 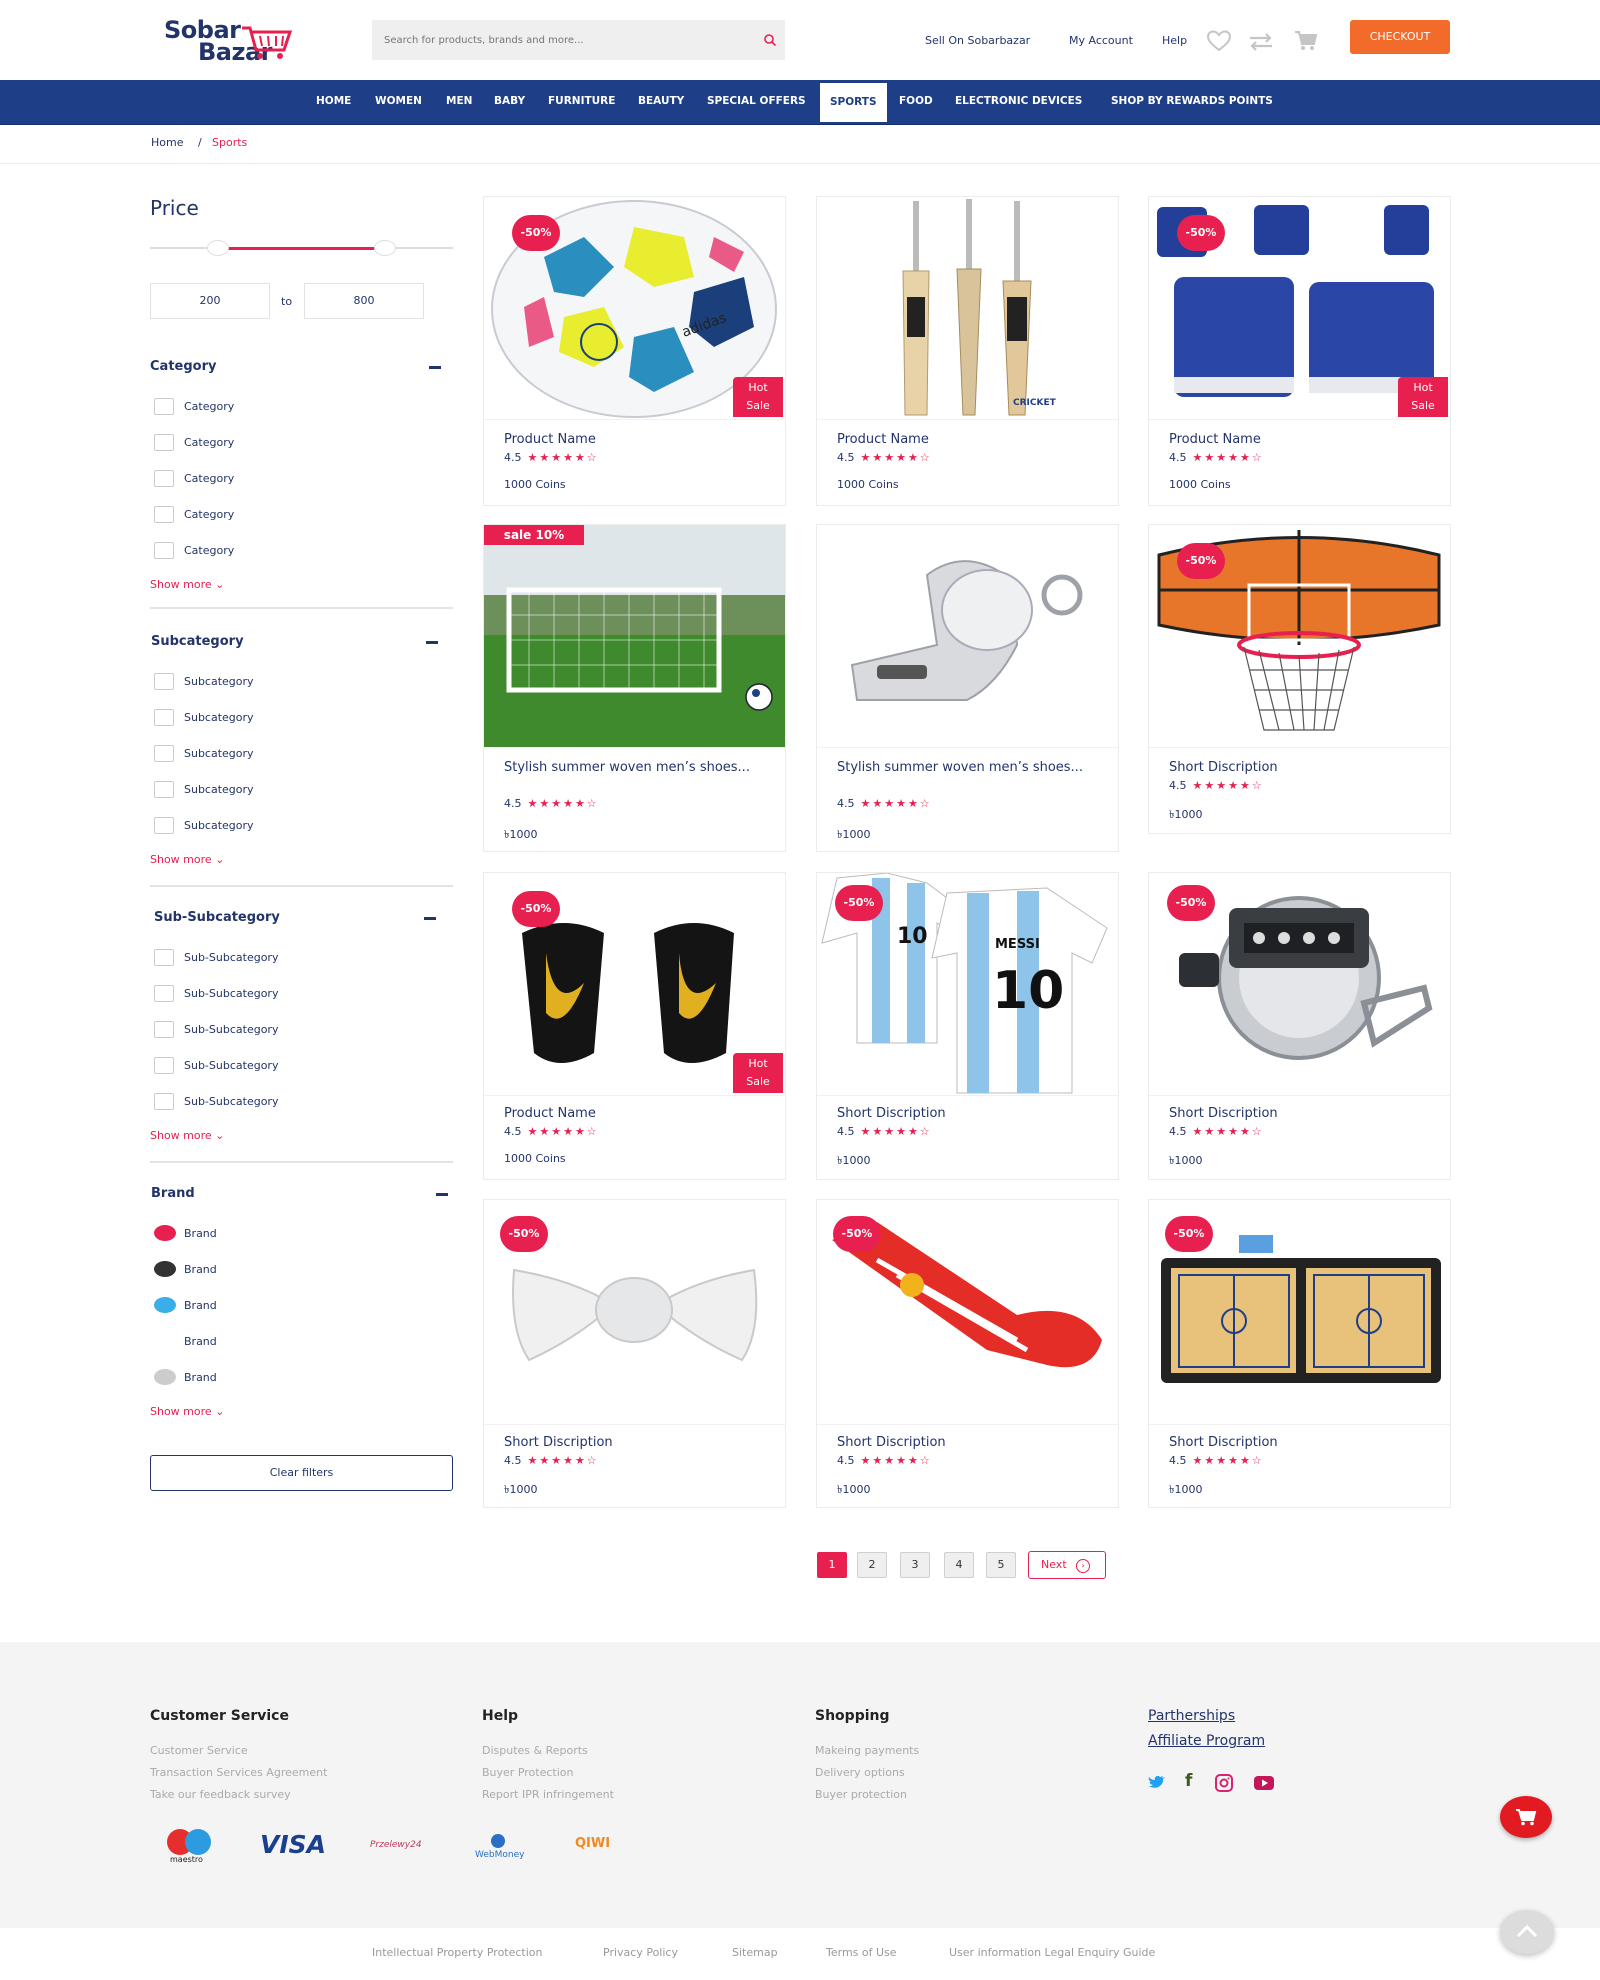 I want to click on footer-bottom-link: Terms of Use, so click(x=861, y=1952).